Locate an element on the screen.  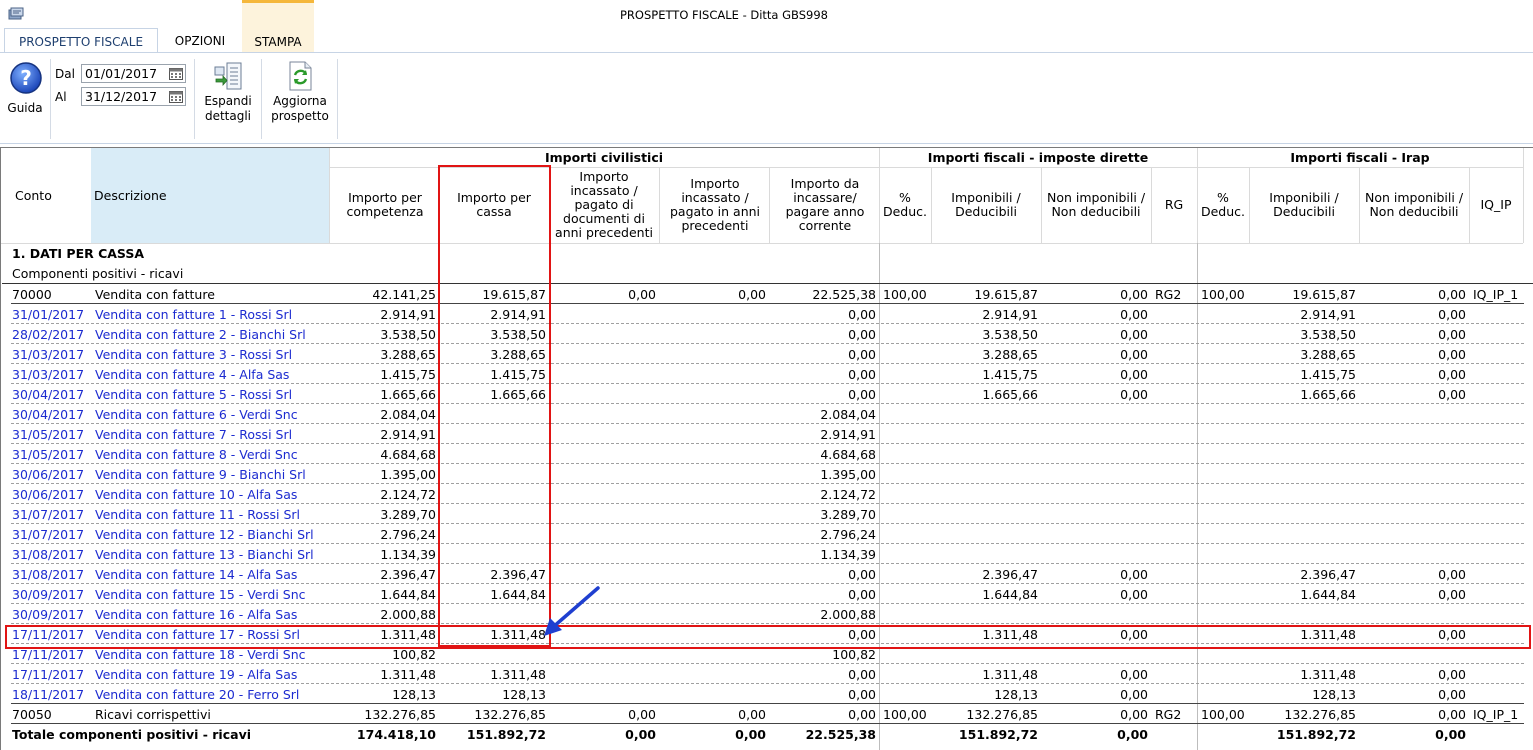
cell-descrizione: Vendita con fatture 5 - Rossi Srl is located at coordinates (213, 394).